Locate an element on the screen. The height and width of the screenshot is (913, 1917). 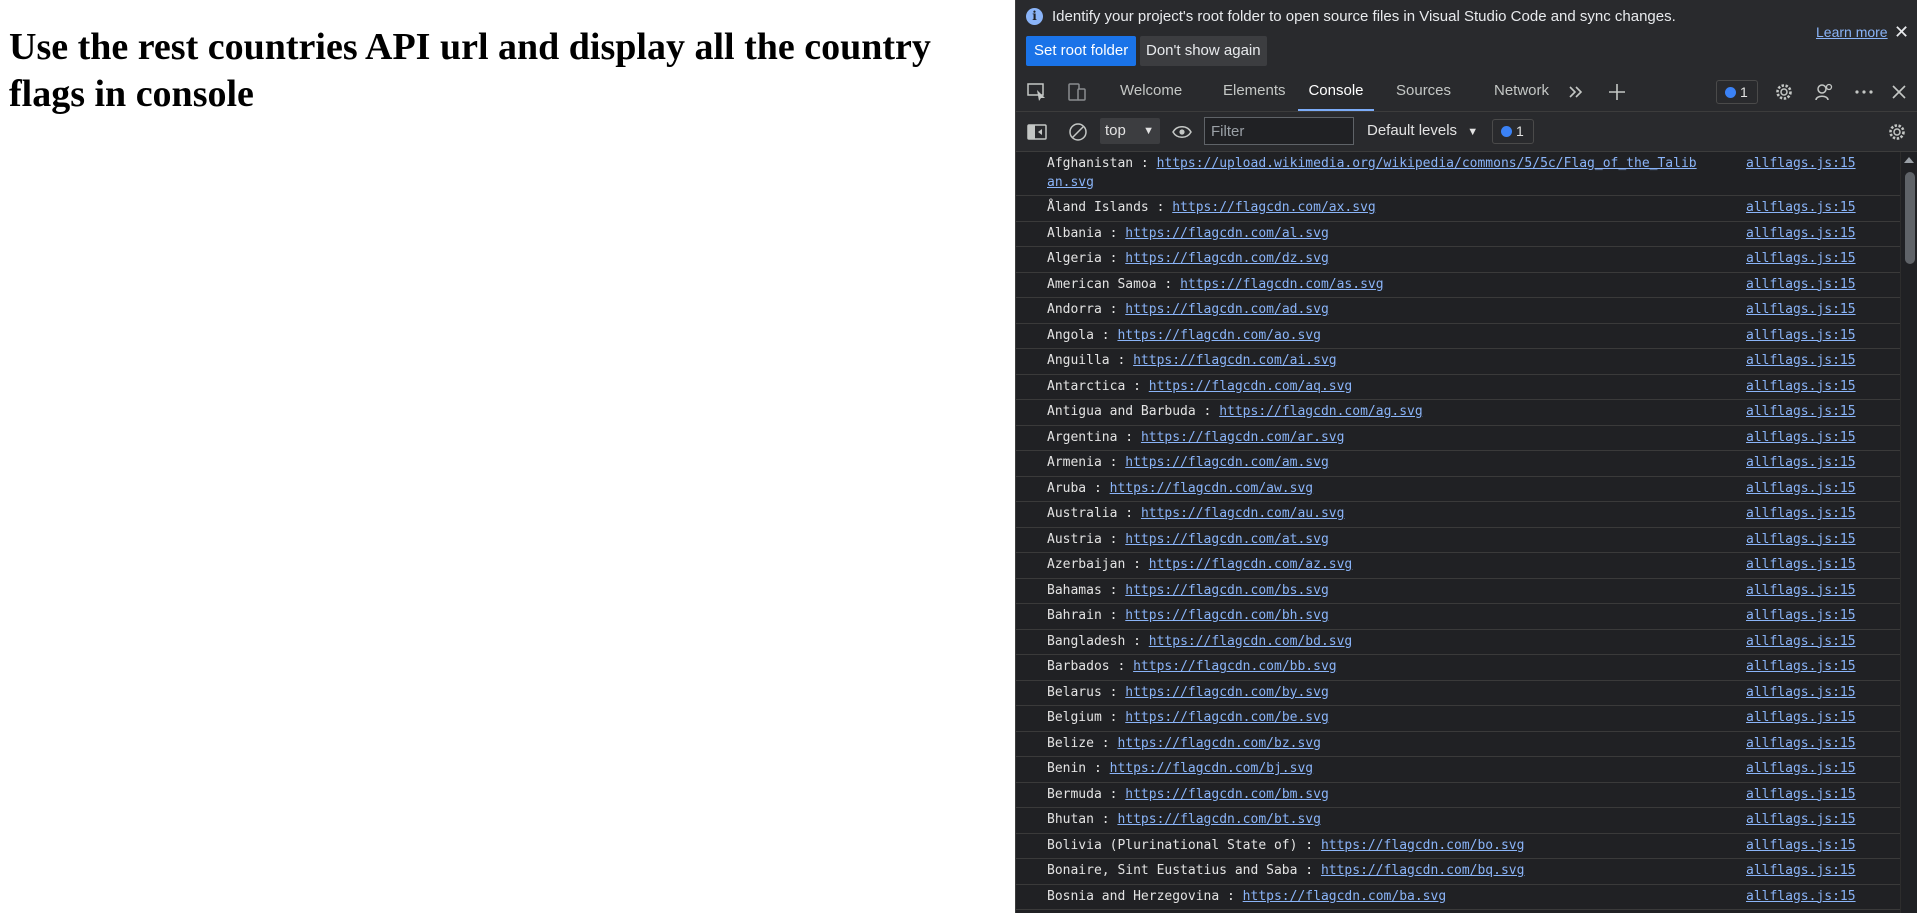
flag-url-link: https://flagcdn.com/bq.svg is located at coordinates (1423, 870).